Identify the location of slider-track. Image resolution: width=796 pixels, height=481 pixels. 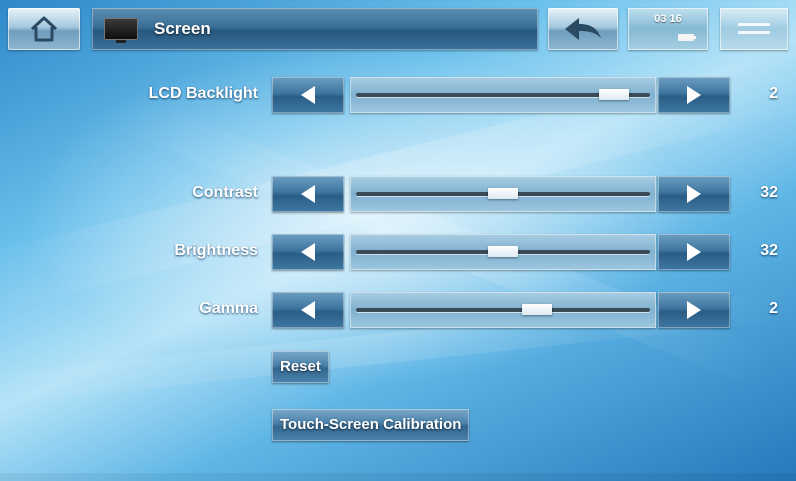
(503, 310).